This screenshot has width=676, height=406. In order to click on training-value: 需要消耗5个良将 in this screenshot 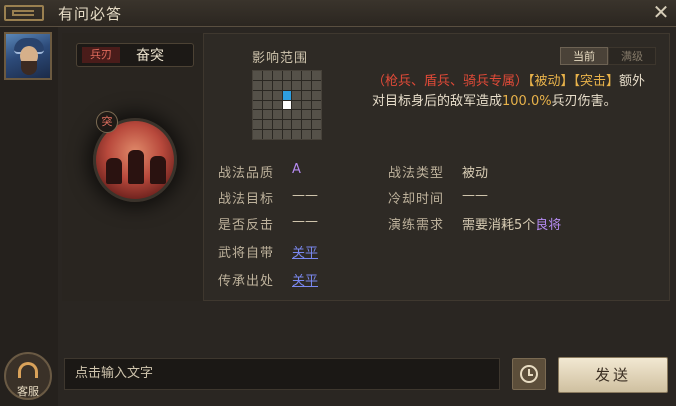, I will do `click(511, 223)`.